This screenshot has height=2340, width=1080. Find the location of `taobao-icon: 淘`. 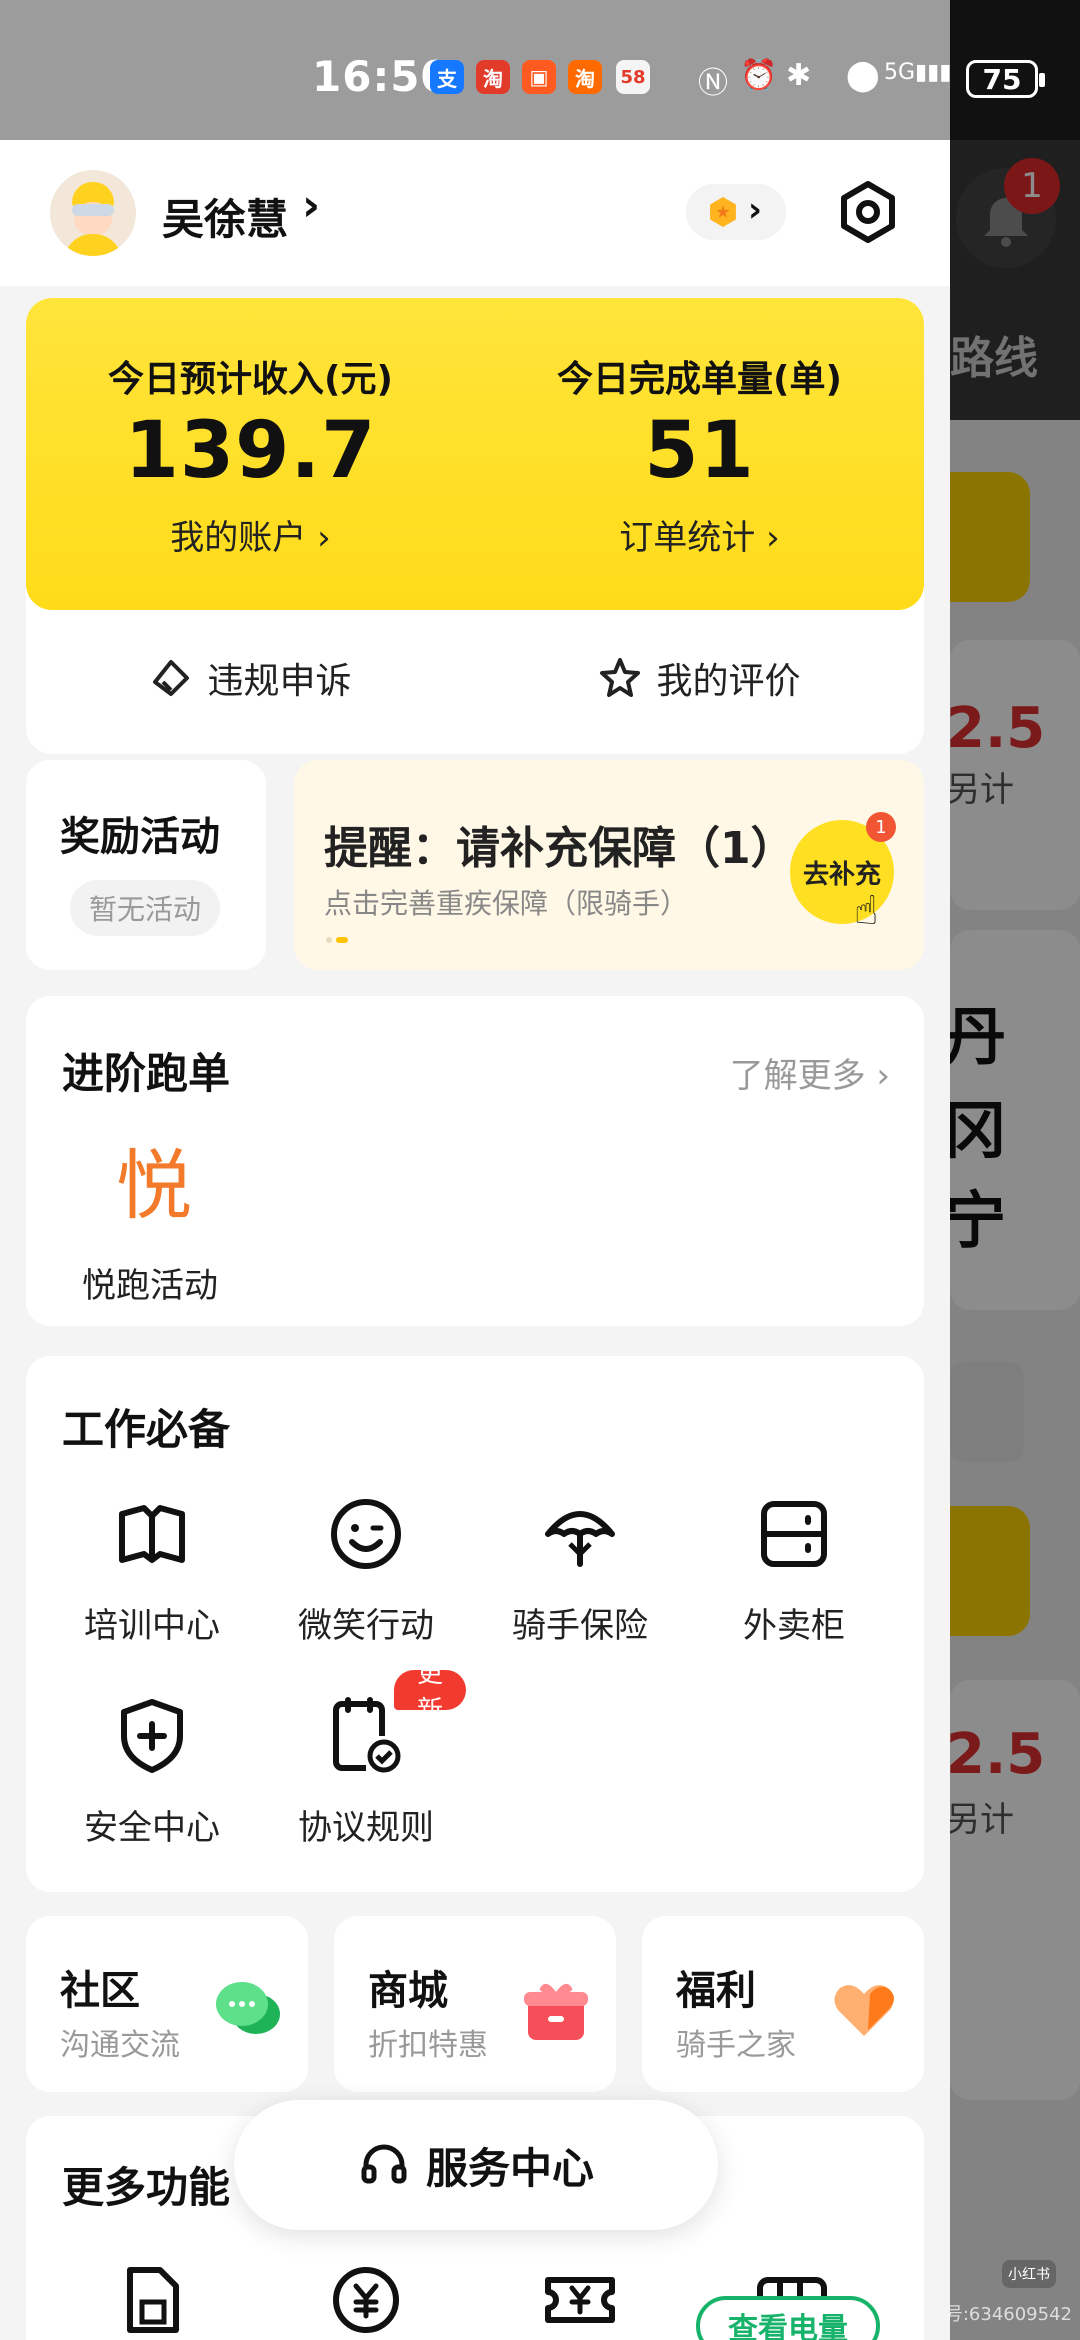

taobao-icon: 淘 is located at coordinates (585, 77).